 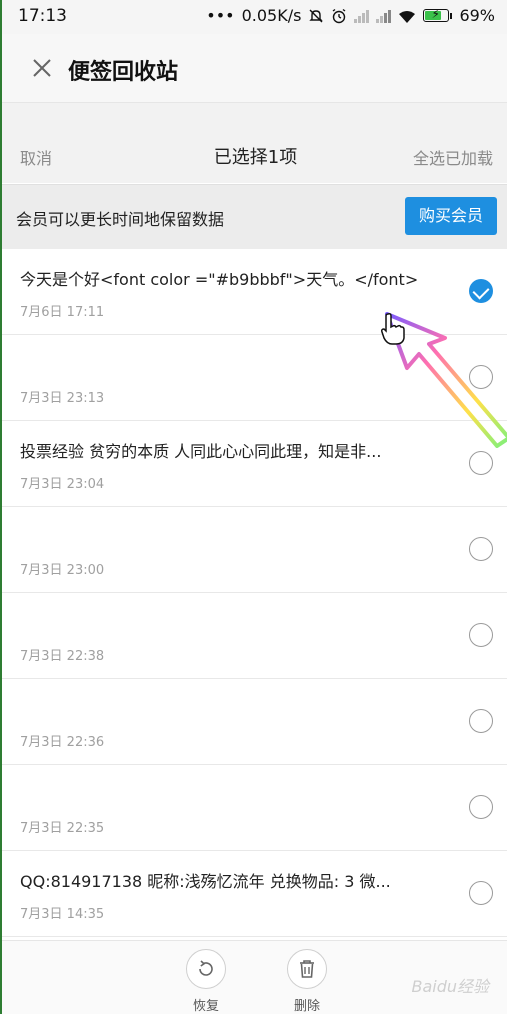 I want to click on watermark: Baidu经验, so click(x=450, y=986).